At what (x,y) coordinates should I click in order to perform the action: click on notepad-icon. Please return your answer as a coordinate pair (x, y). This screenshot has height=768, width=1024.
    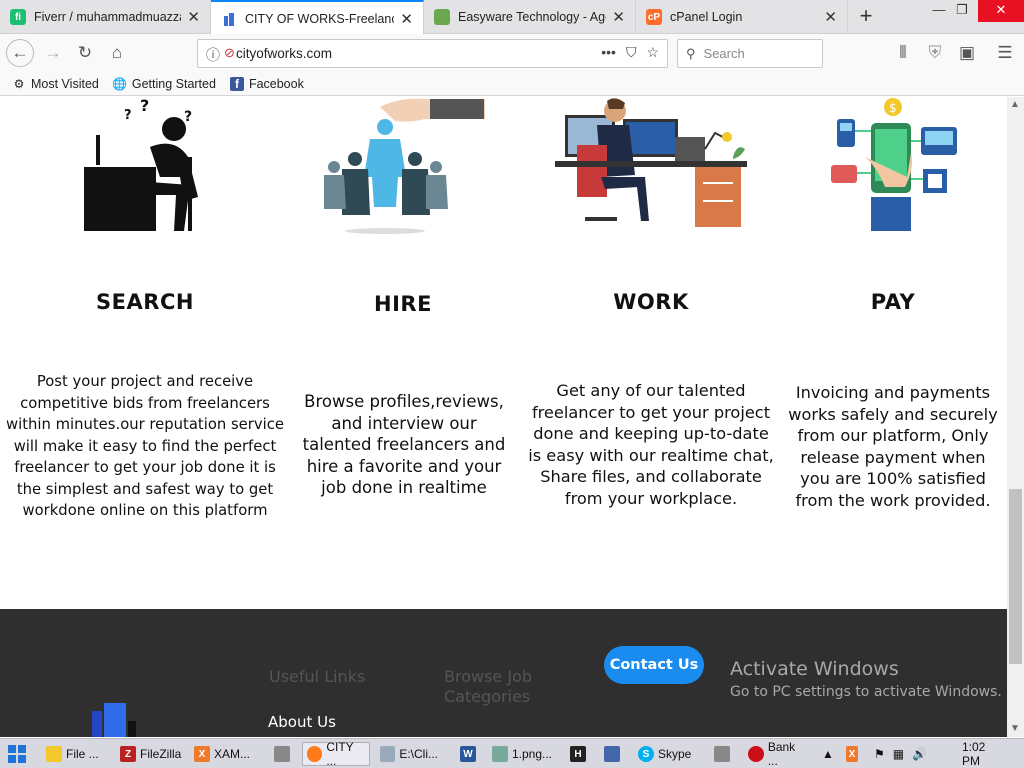
    Looking at the image, I should click on (388, 754).